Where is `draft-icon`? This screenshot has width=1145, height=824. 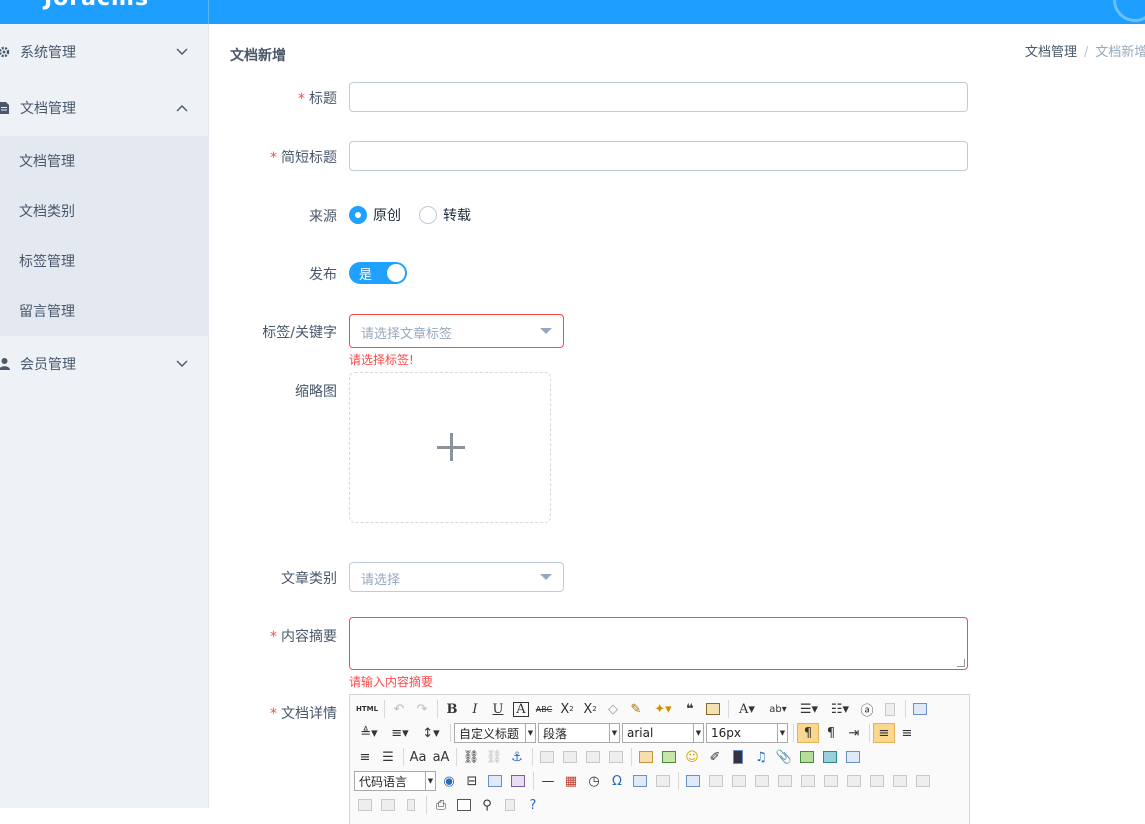
draft-icon is located at coordinates (510, 805).